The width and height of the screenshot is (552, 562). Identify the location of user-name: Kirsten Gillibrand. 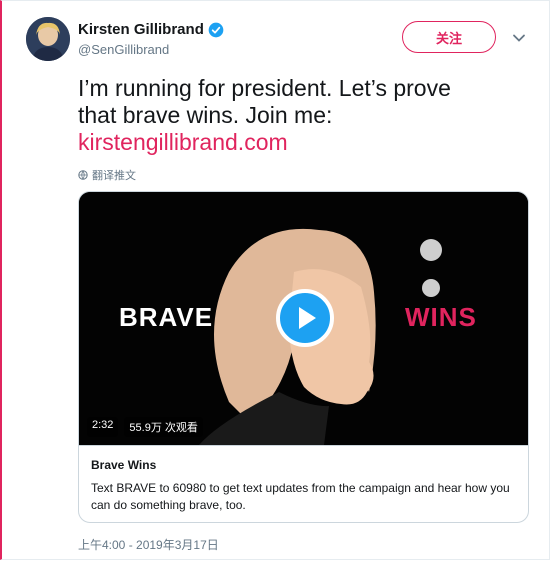
(141, 29).